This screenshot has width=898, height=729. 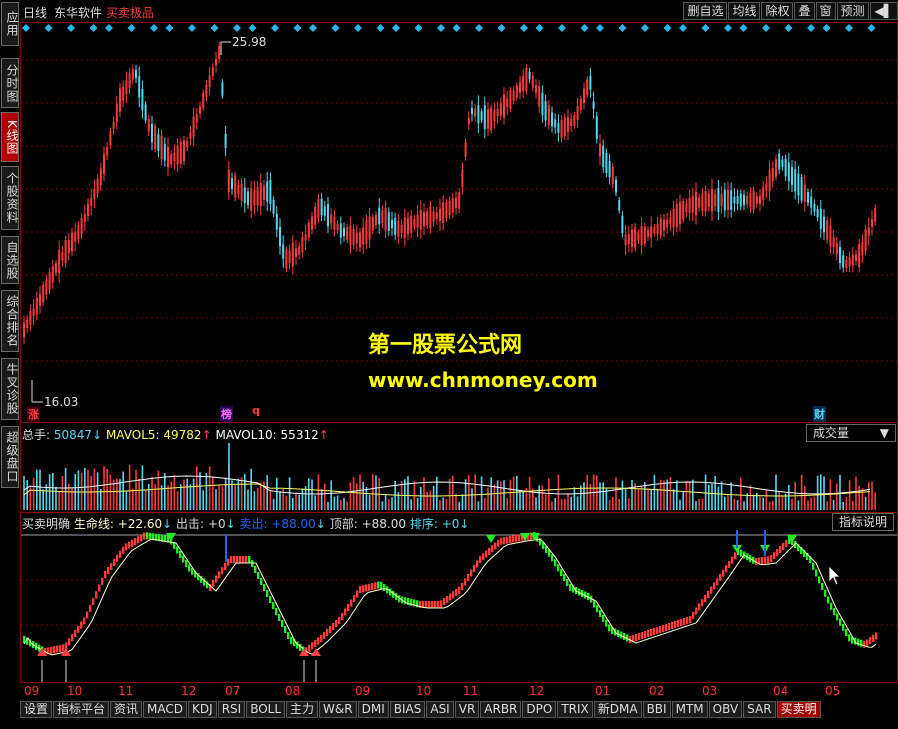 I want to click on month-tick: 05, so click(x=833, y=691).